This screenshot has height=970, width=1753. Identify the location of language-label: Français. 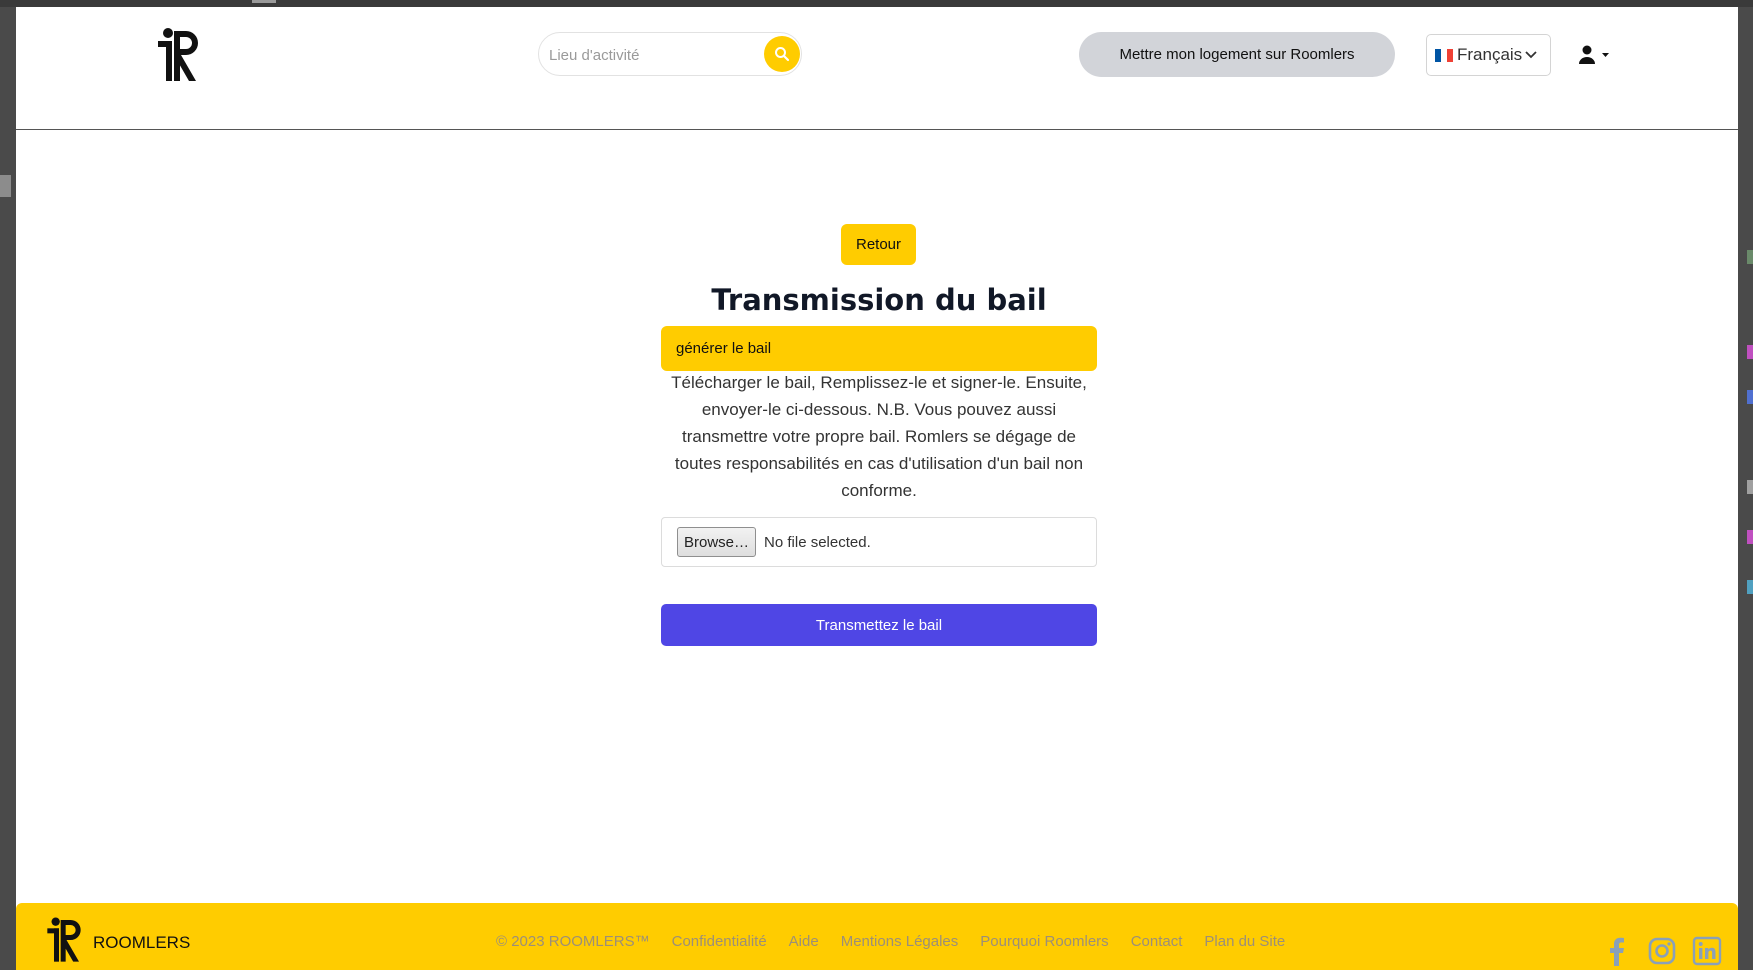
(1490, 54).